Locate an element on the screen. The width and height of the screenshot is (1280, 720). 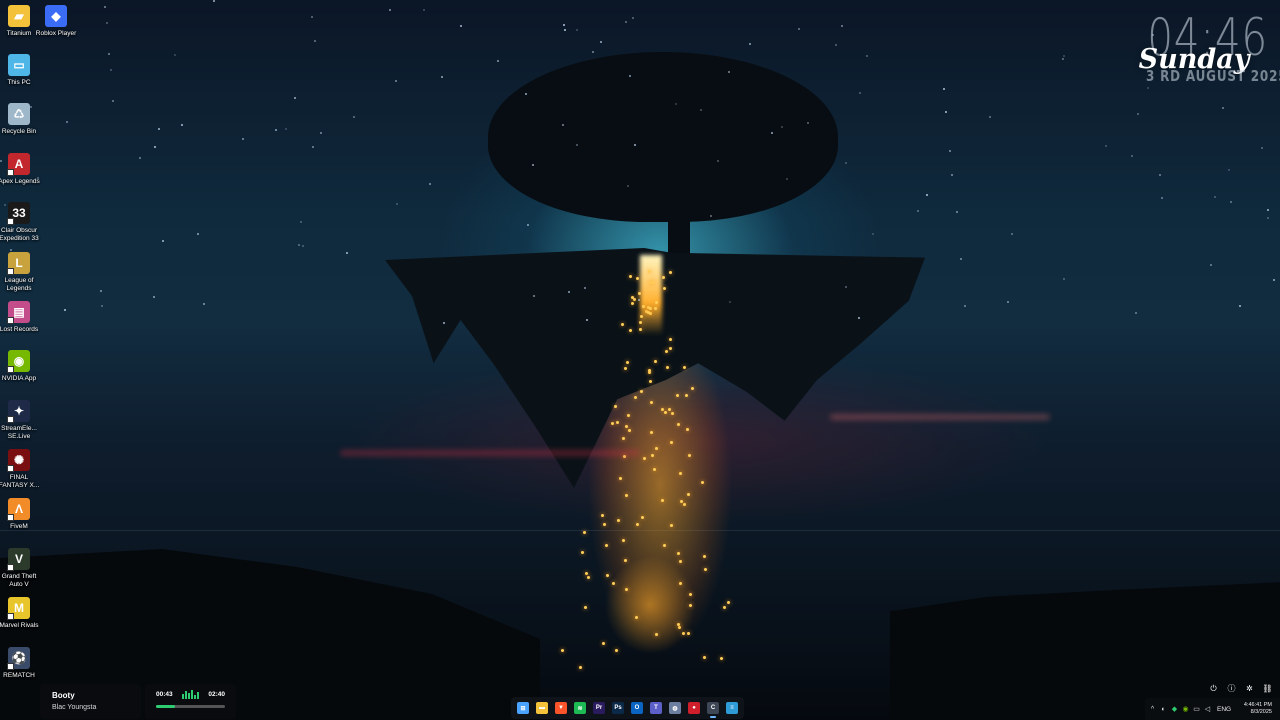
desktop-icon: ▭ This PC is located at coordinates (19, 70).